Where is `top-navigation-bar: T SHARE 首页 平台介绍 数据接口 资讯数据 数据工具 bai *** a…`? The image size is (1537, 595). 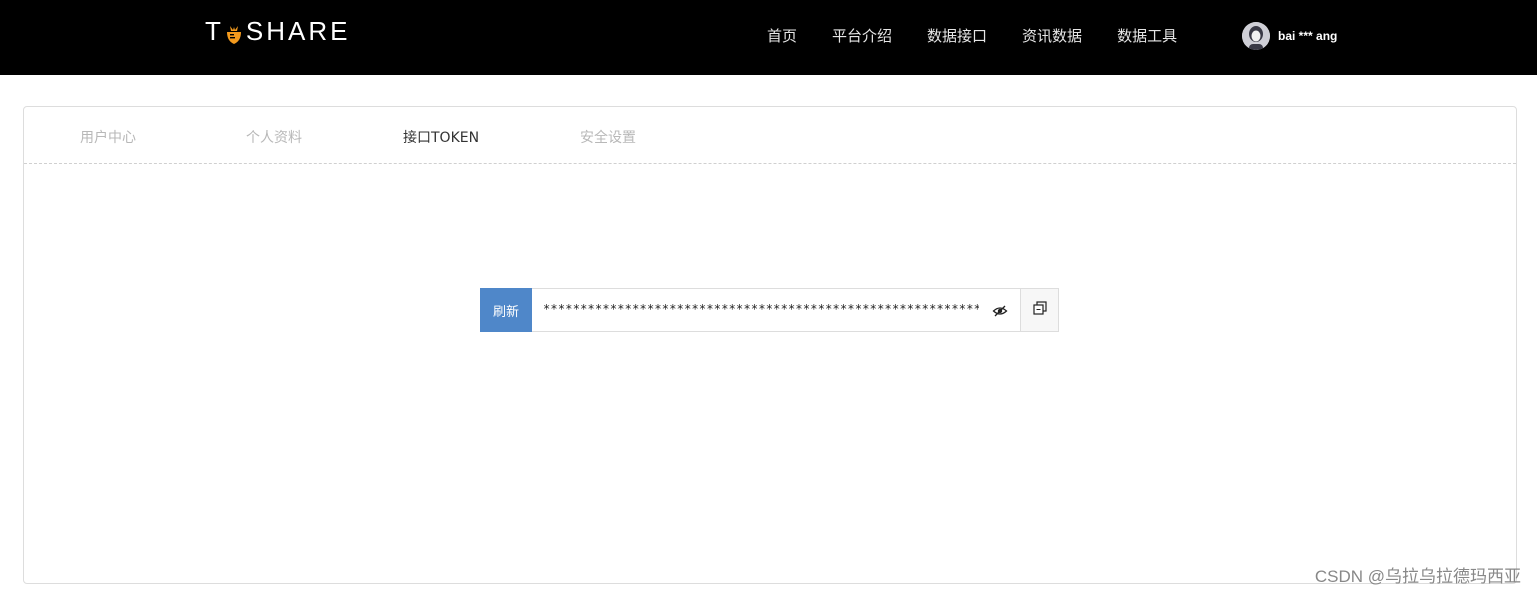 top-navigation-bar: T SHARE 首页 平台介绍 数据接口 资讯数据 数据工具 bai *** a… is located at coordinates (768, 37).